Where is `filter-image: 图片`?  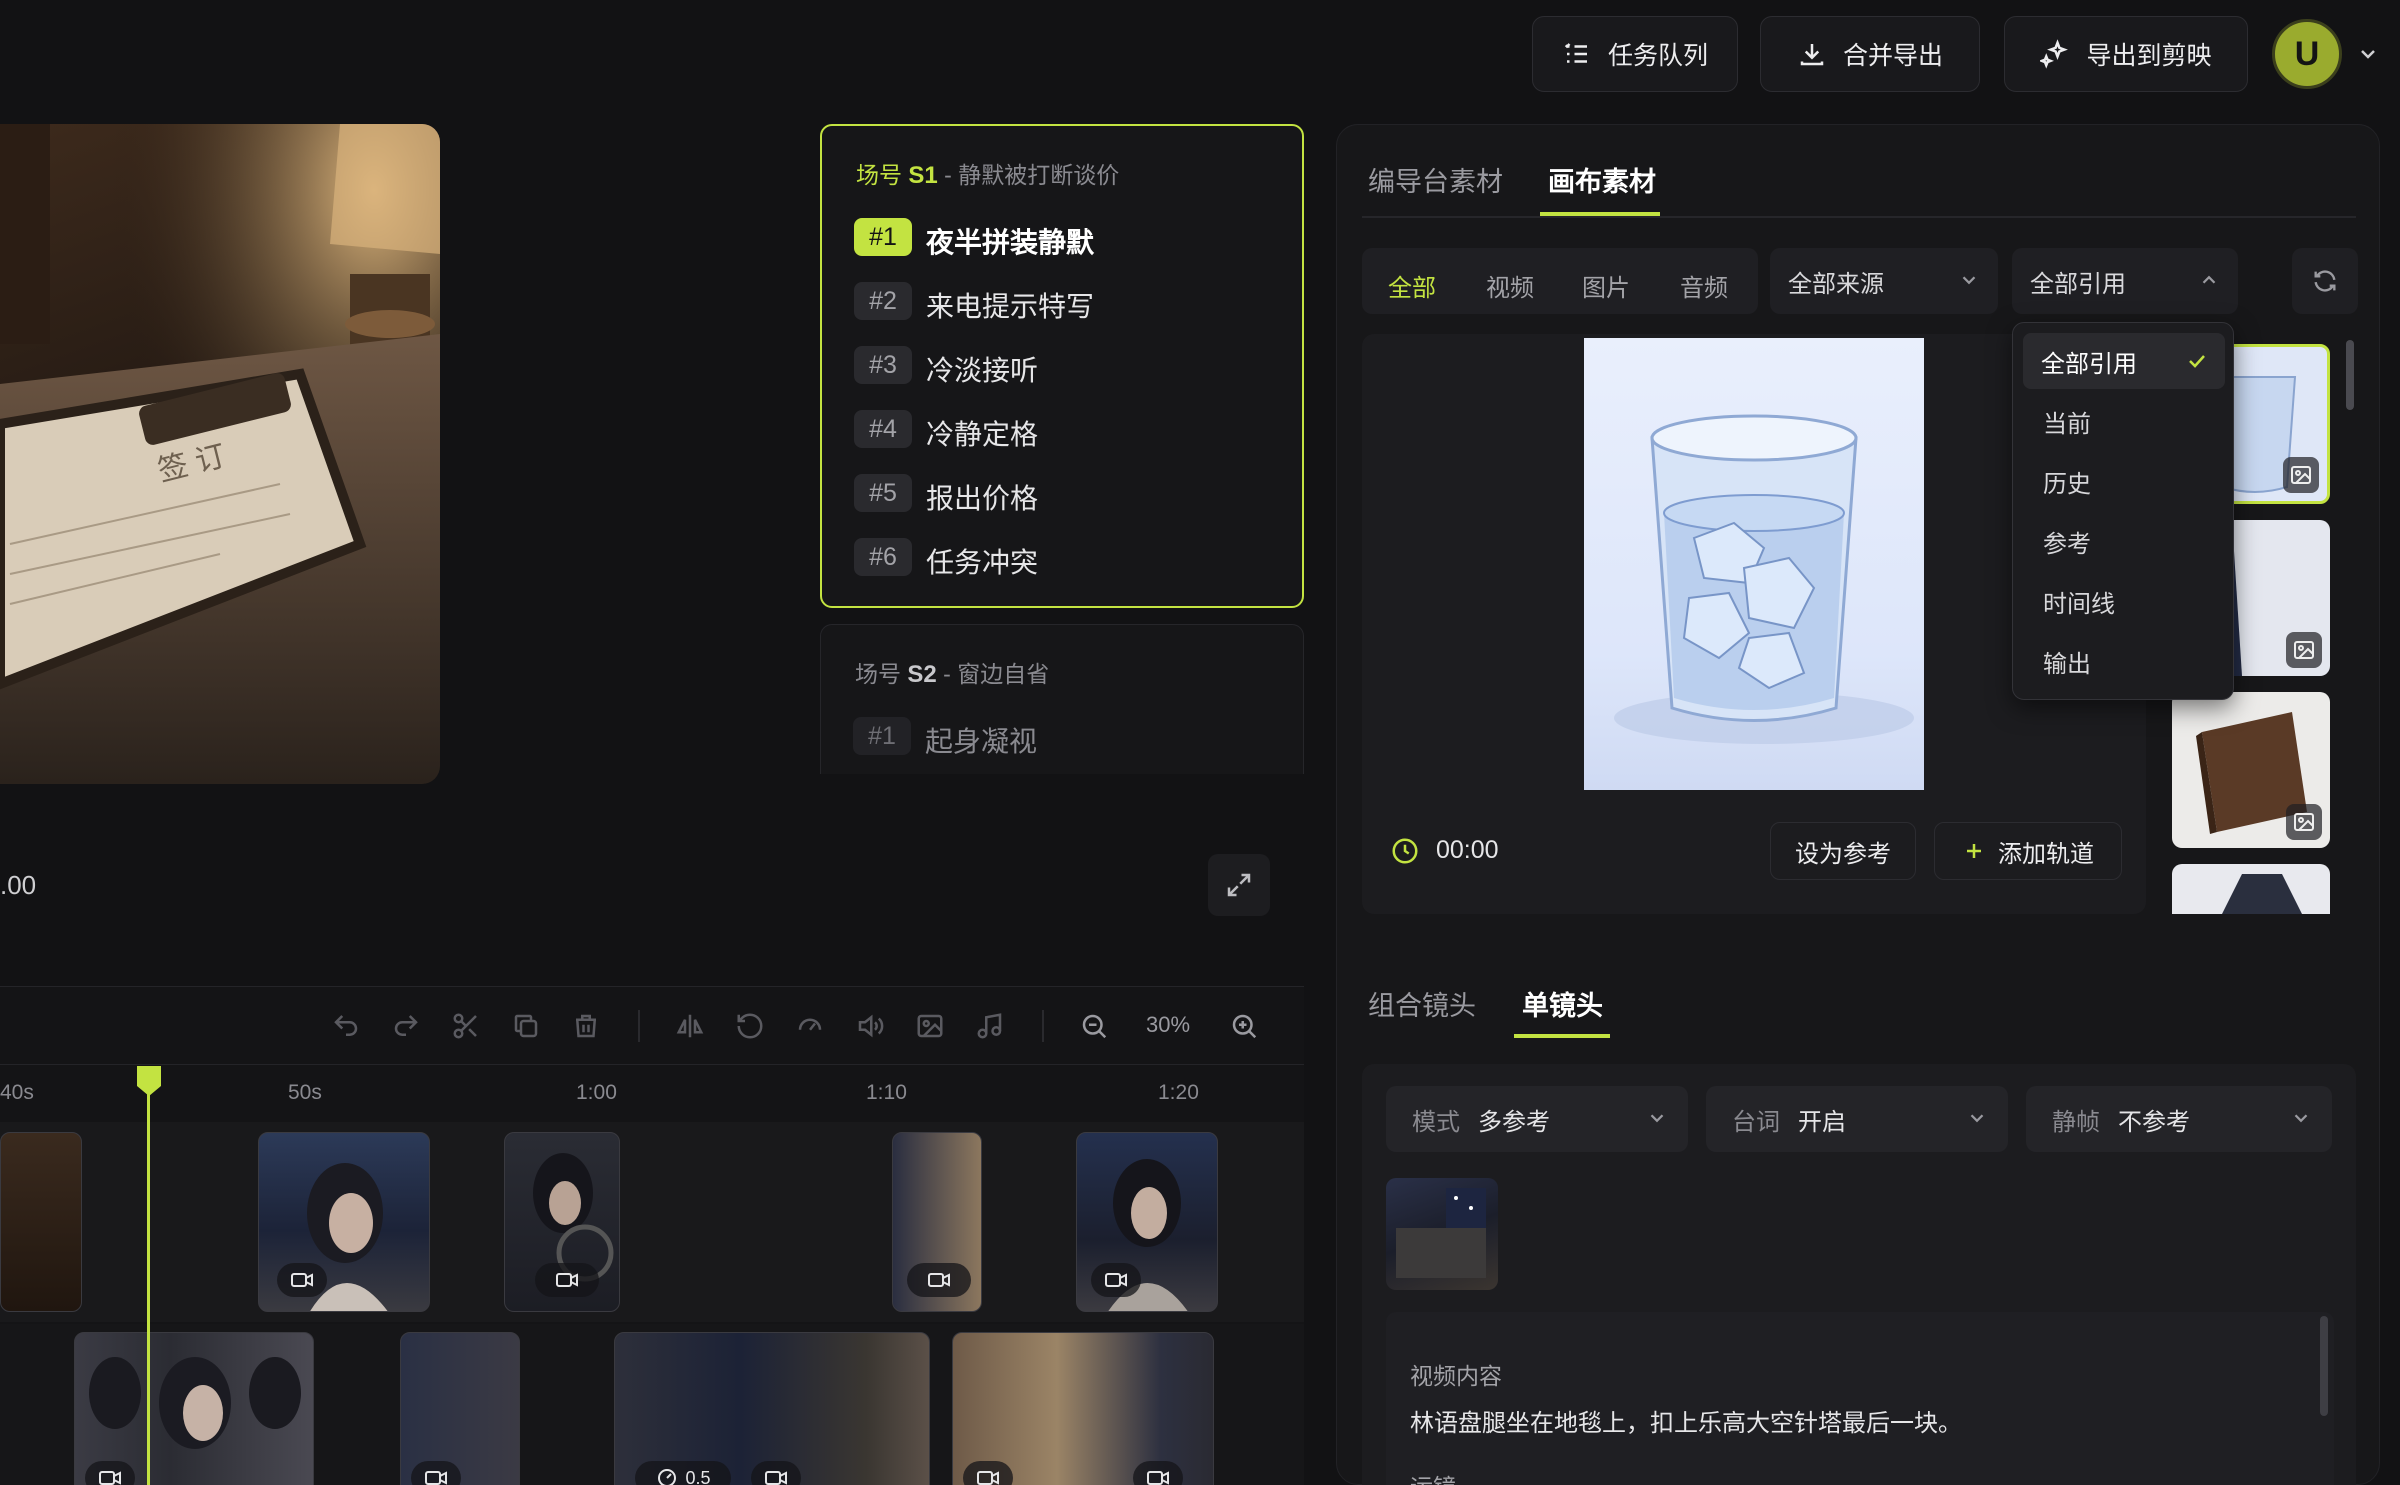 filter-image: 图片 is located at coordinates (1606, 285).